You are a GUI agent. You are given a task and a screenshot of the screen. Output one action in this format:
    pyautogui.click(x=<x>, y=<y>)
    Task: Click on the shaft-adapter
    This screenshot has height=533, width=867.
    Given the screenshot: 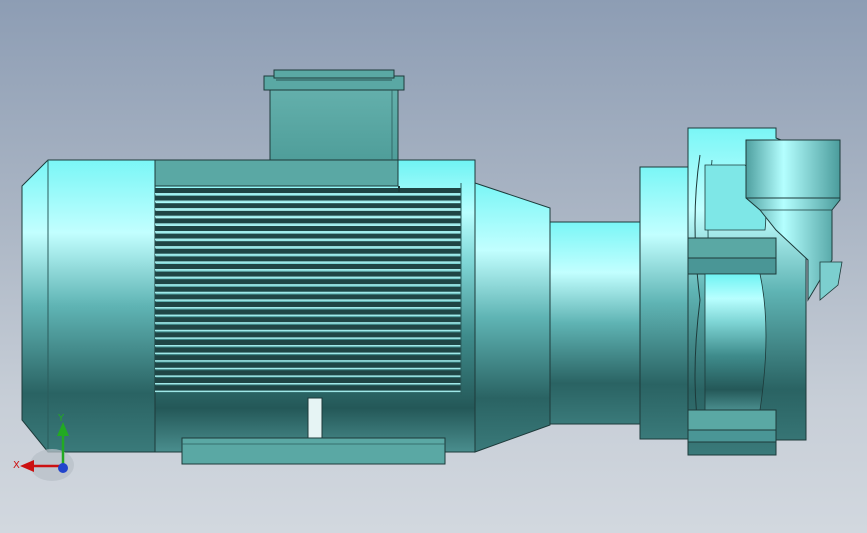 What is the action you would take?
    pyautogui.click(x=595, y=323)
    